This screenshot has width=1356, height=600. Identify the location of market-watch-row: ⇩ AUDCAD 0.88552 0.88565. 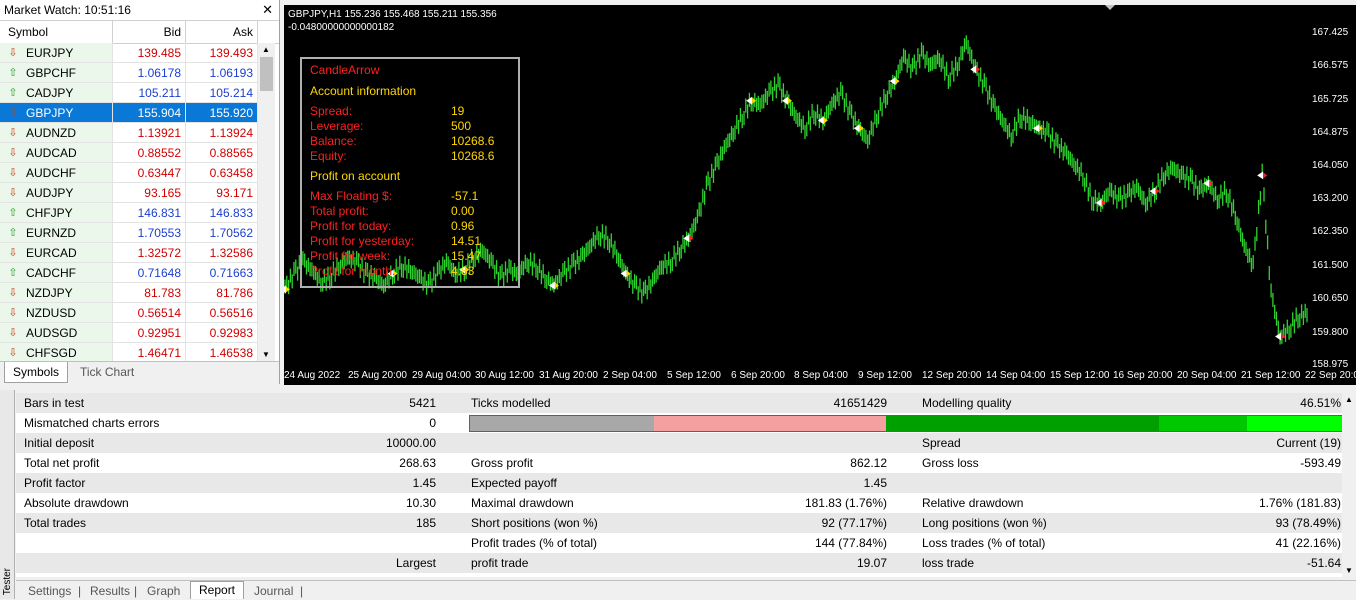
(129, 153).